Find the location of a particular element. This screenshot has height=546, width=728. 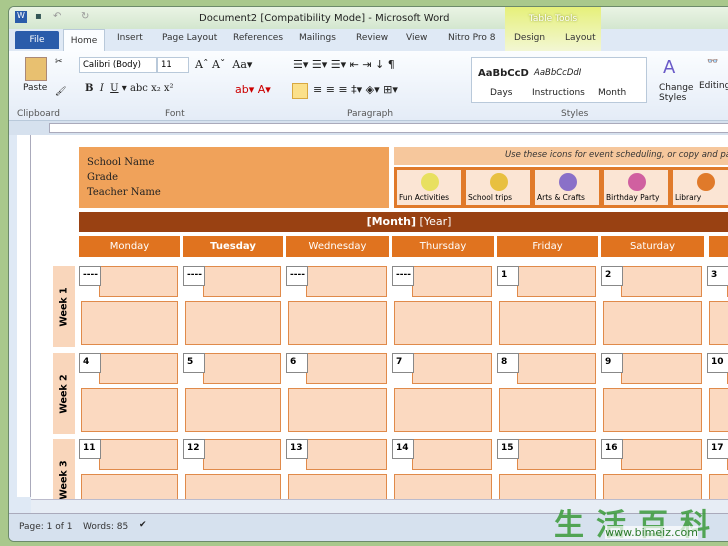

event-icon-item: Fun Activities is located at coordinates (429, 187).